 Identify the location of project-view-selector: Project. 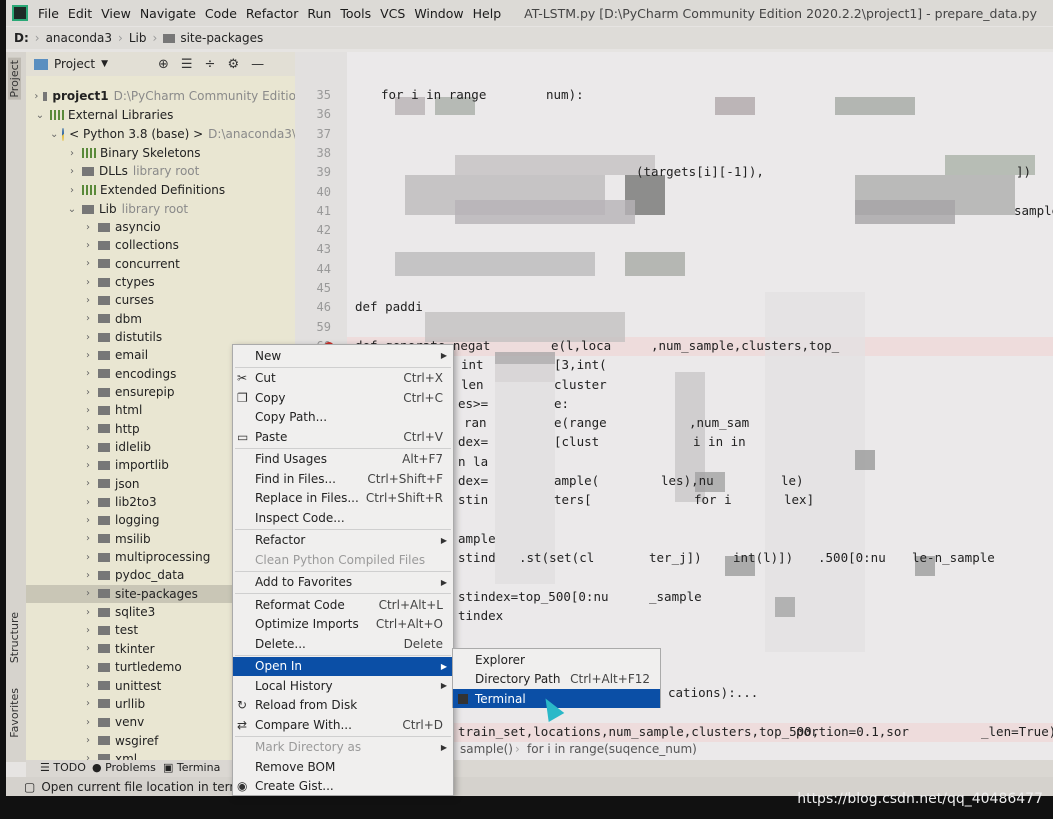
(74, 64).